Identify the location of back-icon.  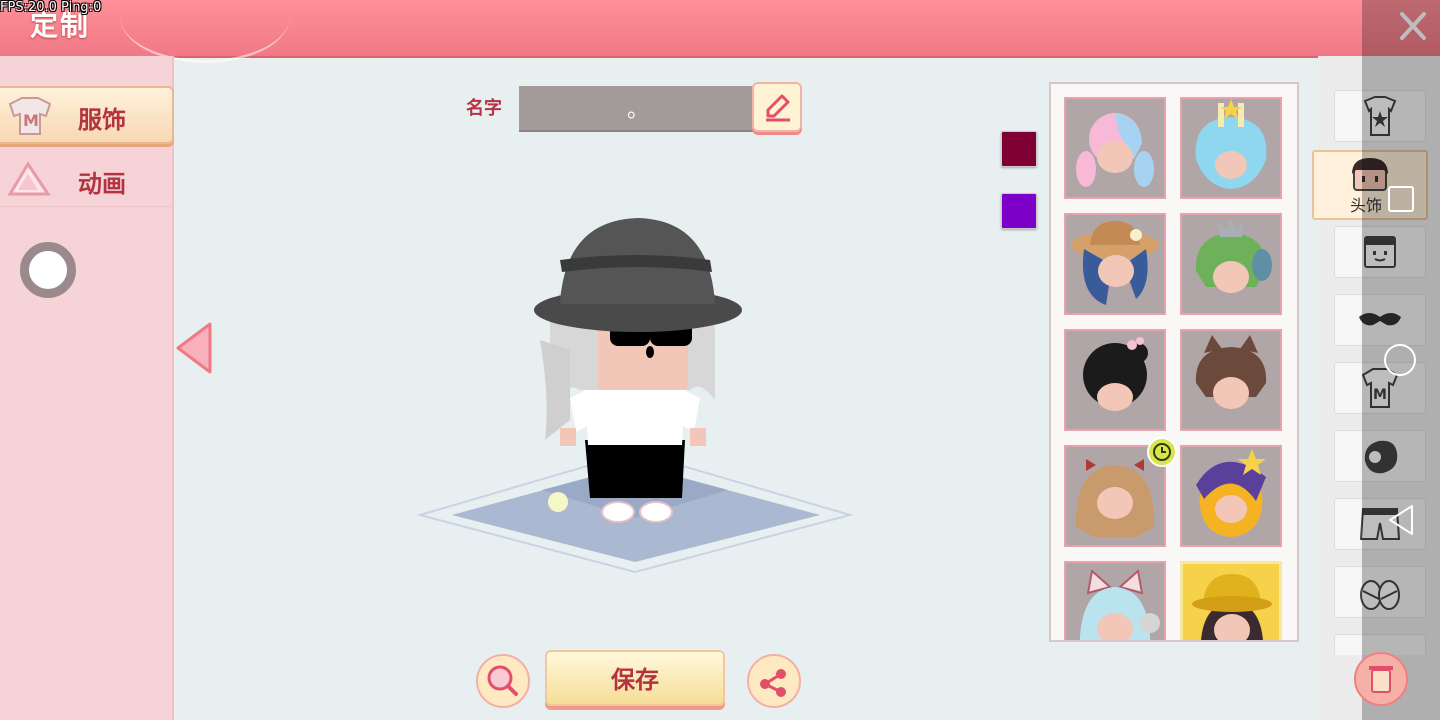
(1401, 520).